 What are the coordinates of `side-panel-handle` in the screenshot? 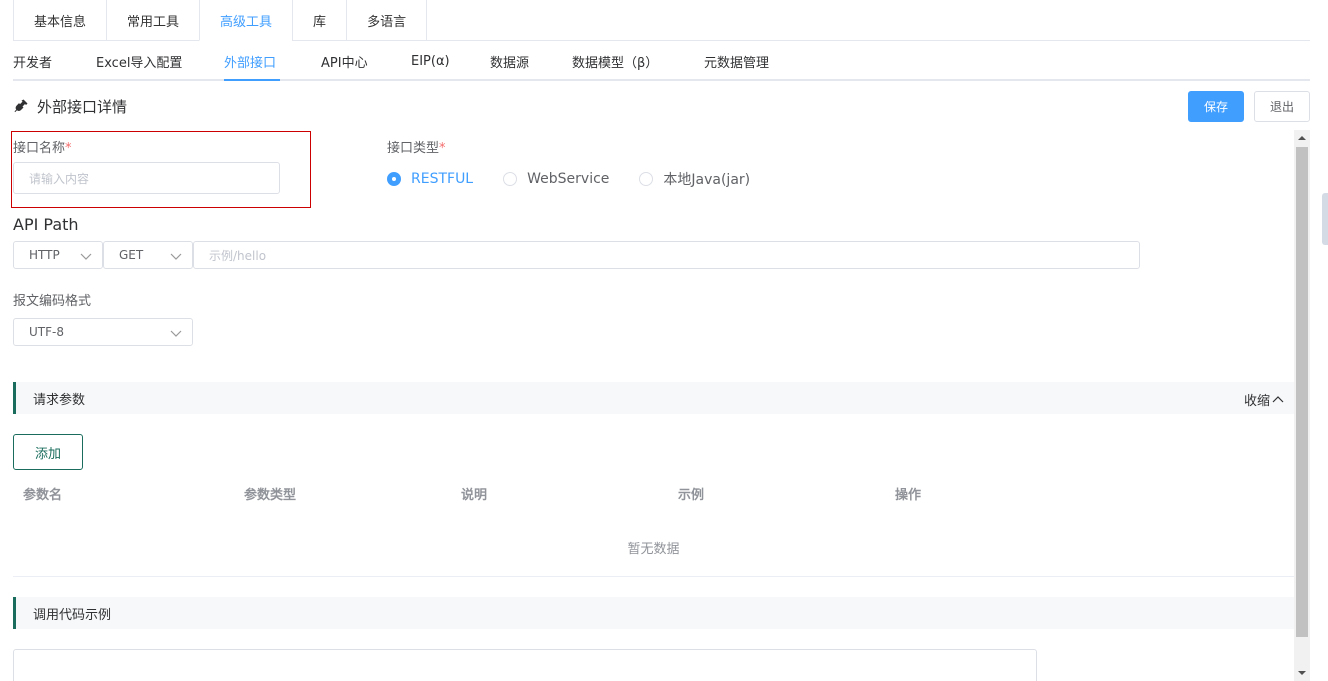 It's located at (1325, 219).